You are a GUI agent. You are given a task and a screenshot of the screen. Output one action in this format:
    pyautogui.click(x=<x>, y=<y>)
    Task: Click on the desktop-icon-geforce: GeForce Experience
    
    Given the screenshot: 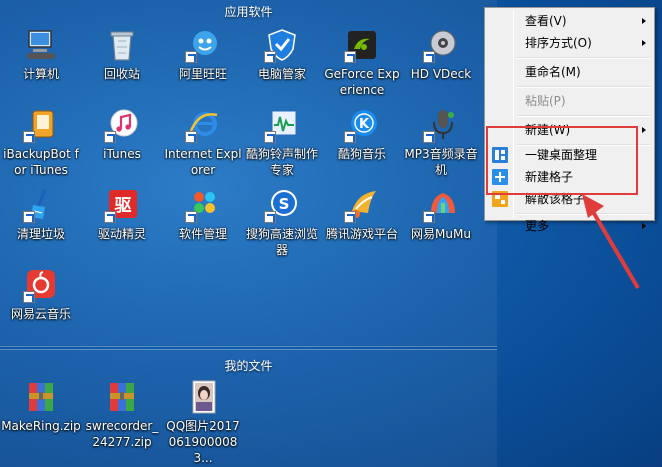 What is the action you would take?
    pyautogui.click(x=362, y=62)
    